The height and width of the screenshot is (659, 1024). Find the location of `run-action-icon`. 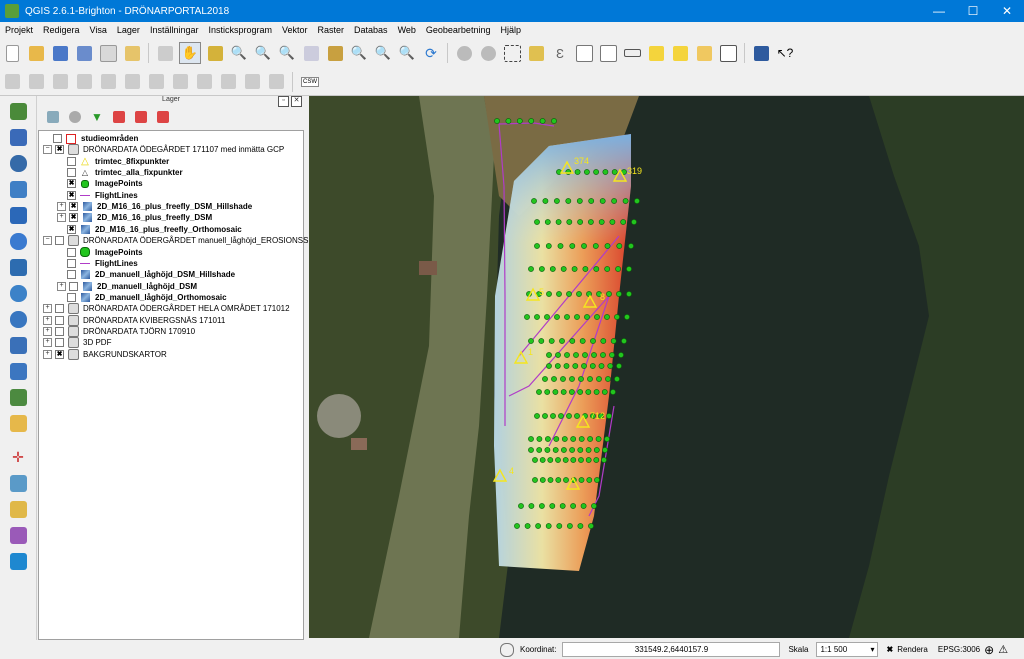

run-action-icon is located at coordinates (488, 53).